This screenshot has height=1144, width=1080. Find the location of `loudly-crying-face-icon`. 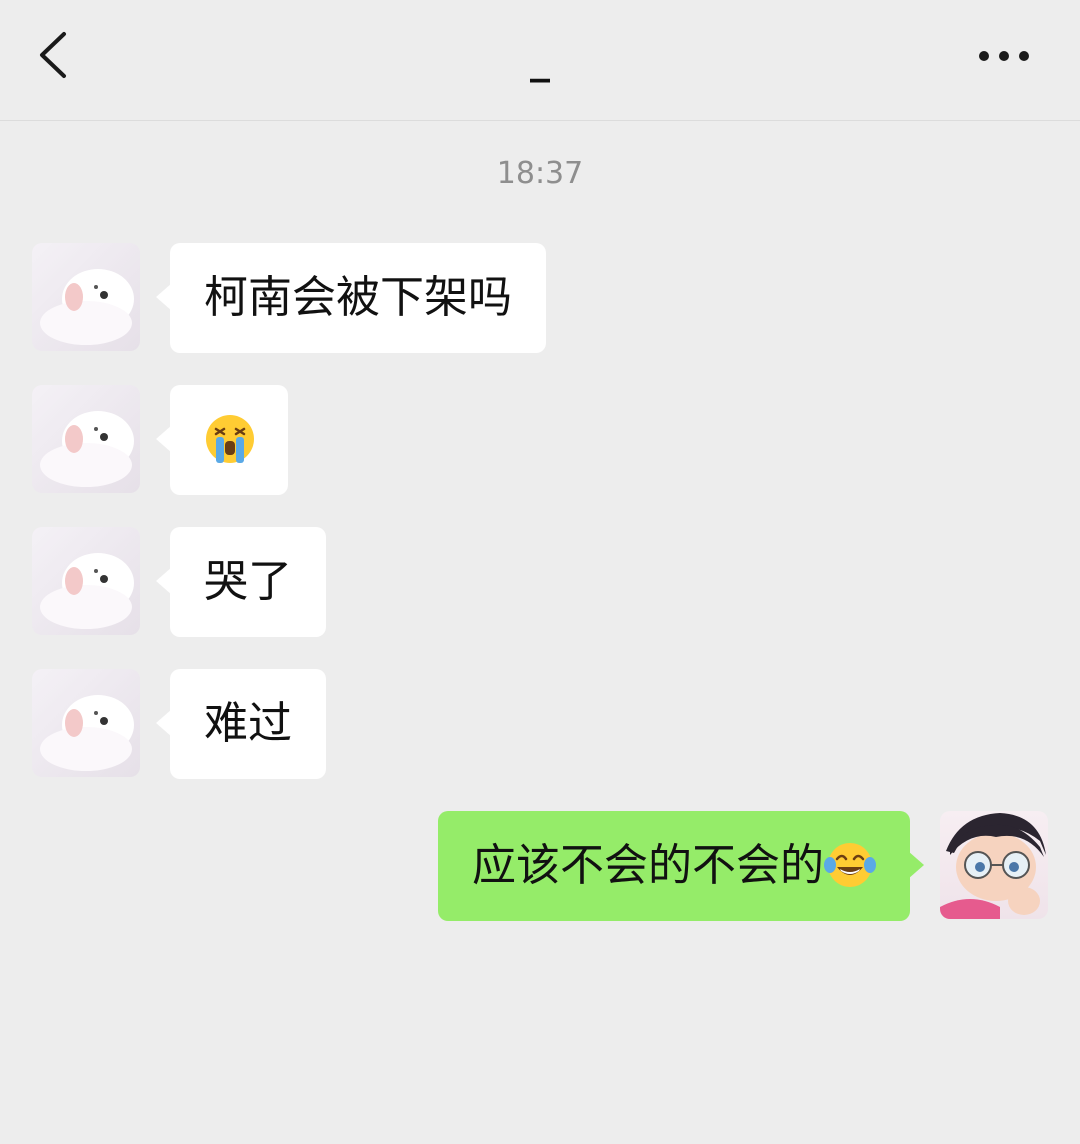

loudly-crying-face-icon is located at coordinates (230, 439).